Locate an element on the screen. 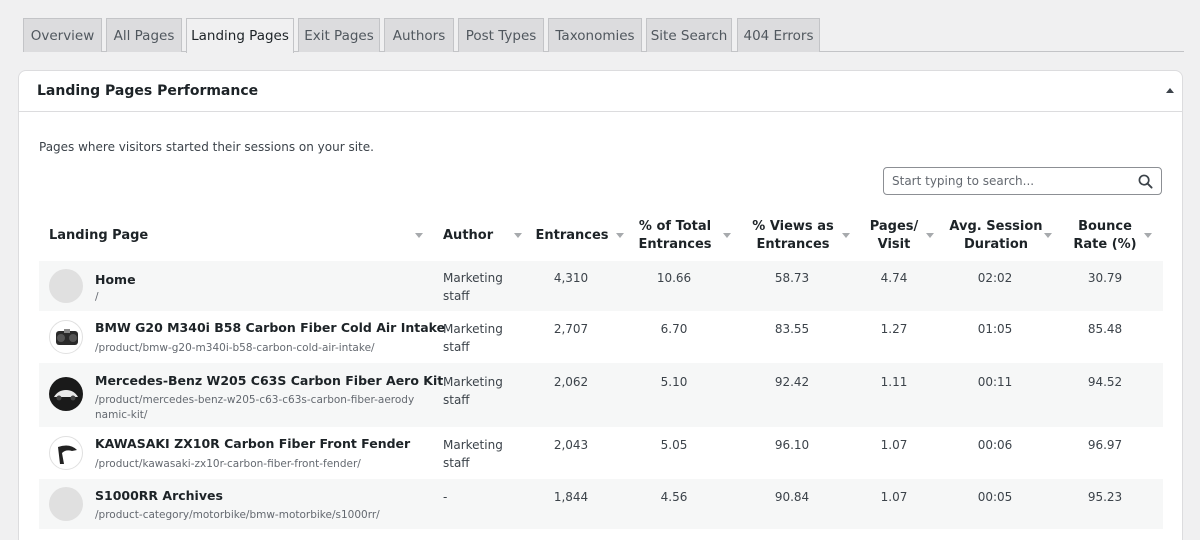 Image resolution: width=1200 pixels, height=540 pixels. tab-all-pages: All Pages is located at coordinates (144, 35).